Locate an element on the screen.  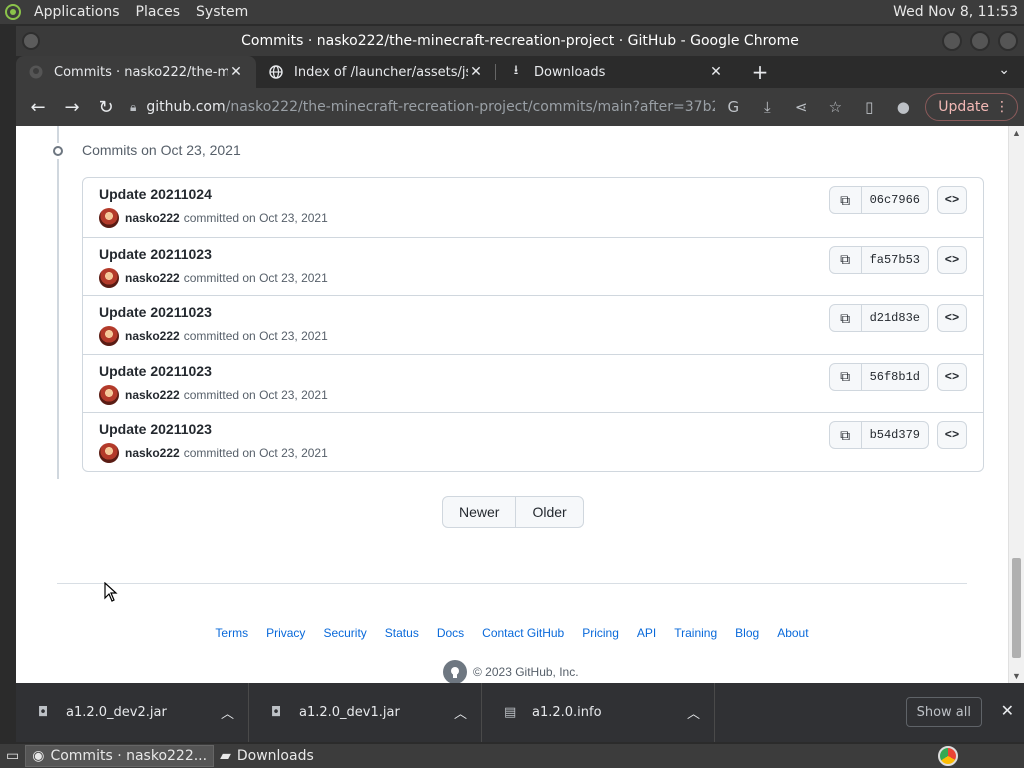
commit-sha-link: fa57b53 is located at coordinates (895, 260).